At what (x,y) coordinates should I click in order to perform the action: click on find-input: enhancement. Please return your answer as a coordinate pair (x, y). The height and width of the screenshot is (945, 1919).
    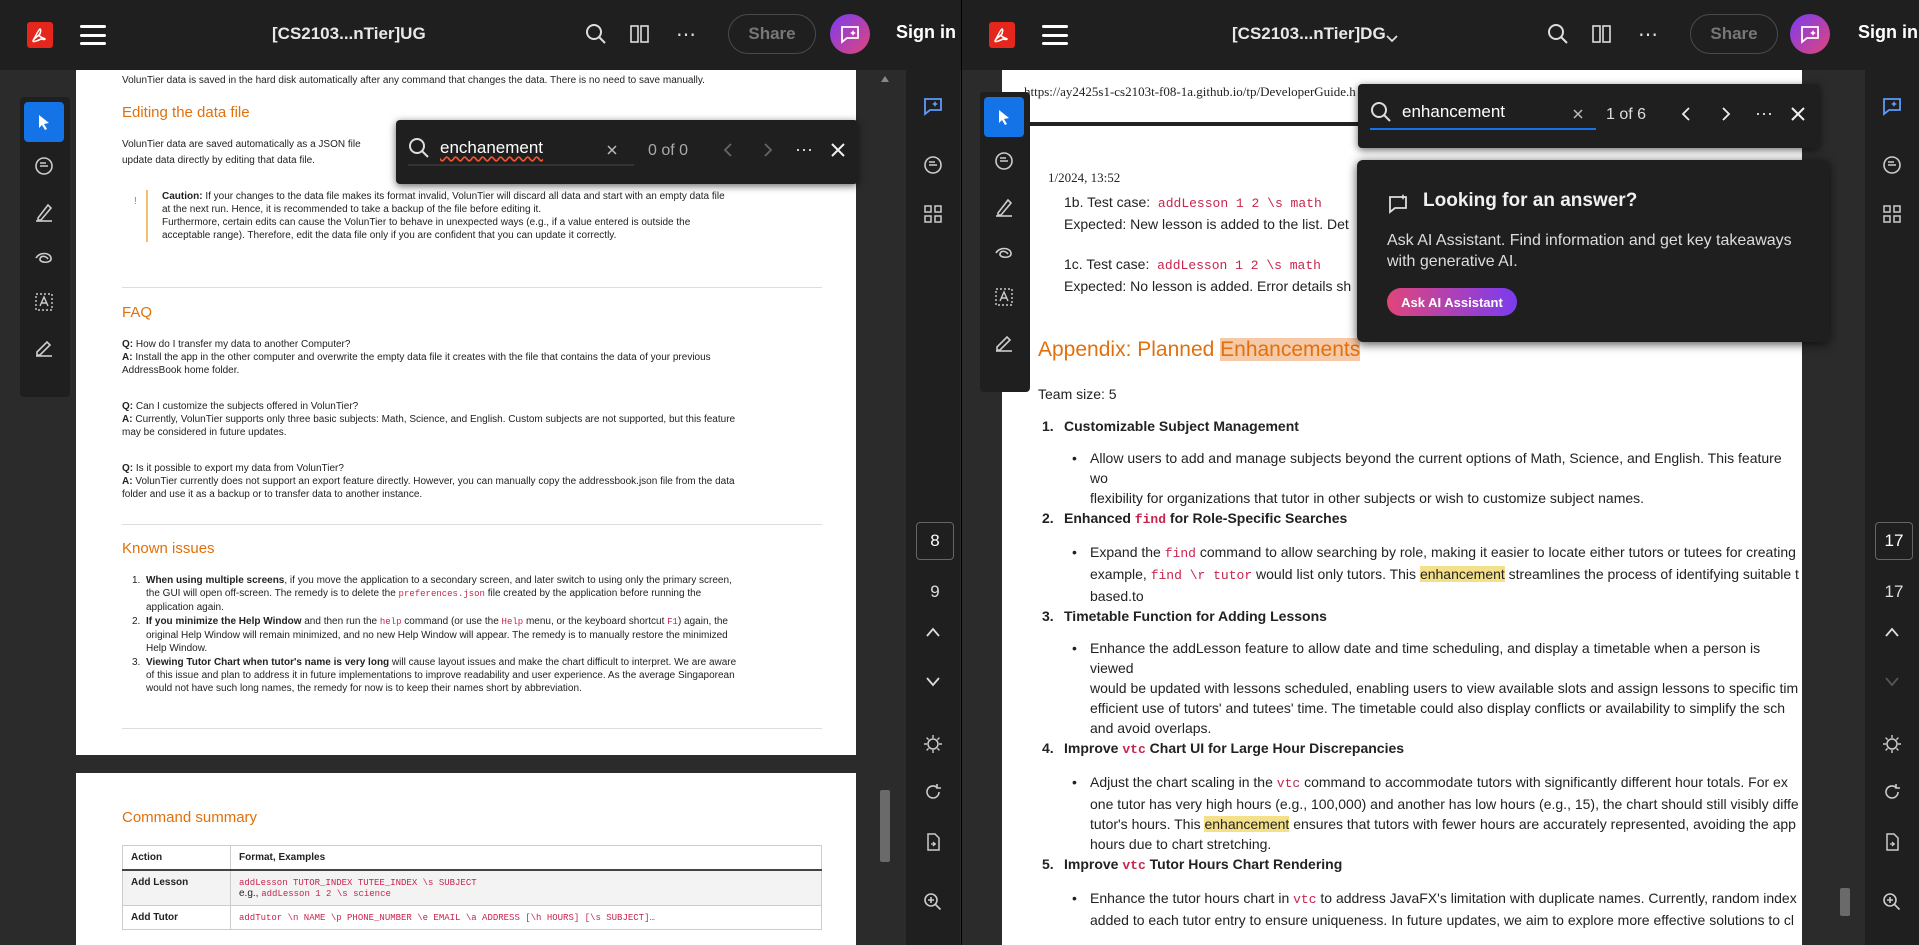
    Looking at the image, I should click on (1483, 113).